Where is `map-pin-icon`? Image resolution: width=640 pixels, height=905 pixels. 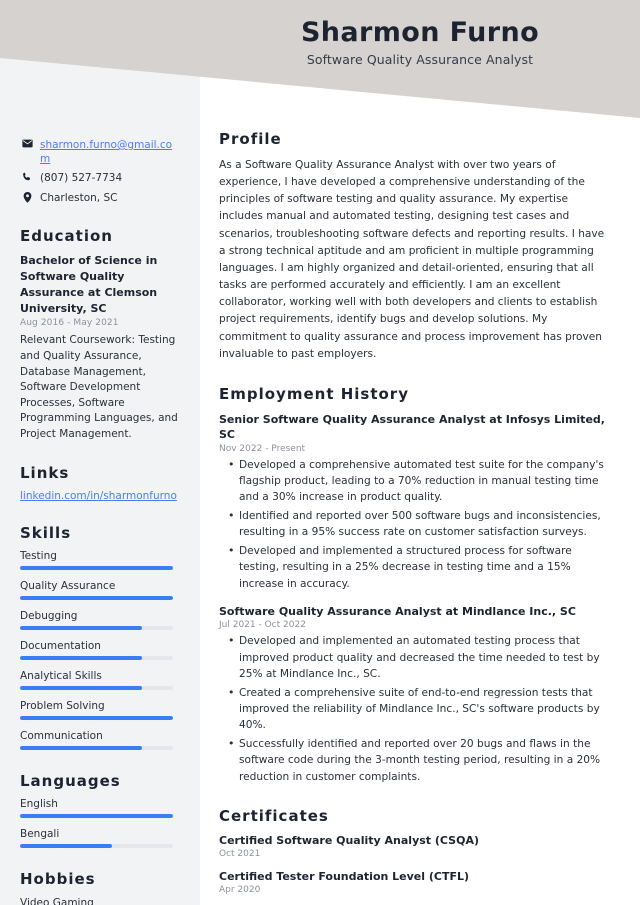 map-pin-icon is located at coordinates (27, 197).